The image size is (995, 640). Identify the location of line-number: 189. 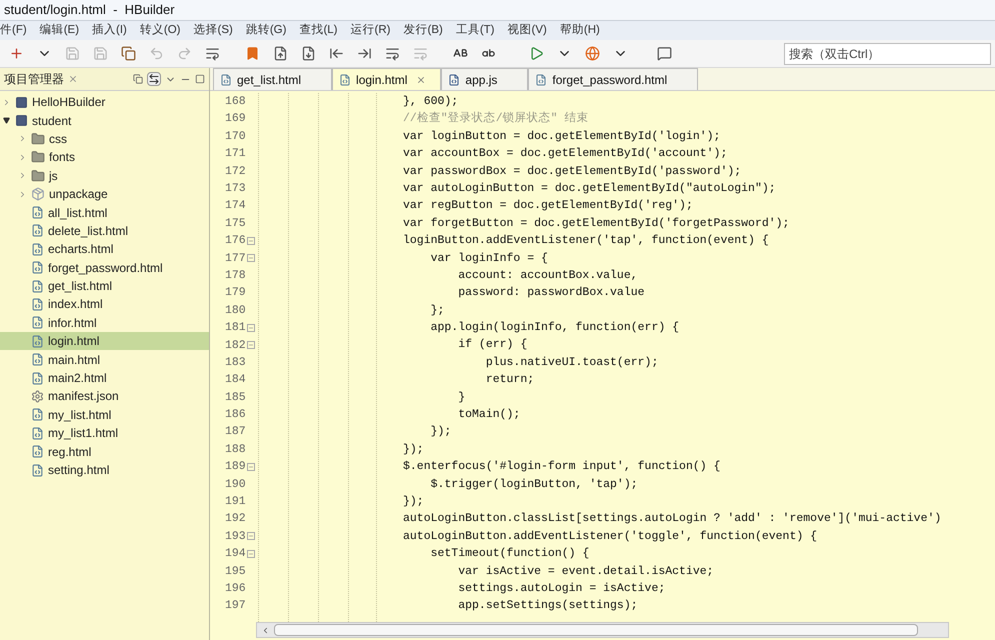
(235, 467).